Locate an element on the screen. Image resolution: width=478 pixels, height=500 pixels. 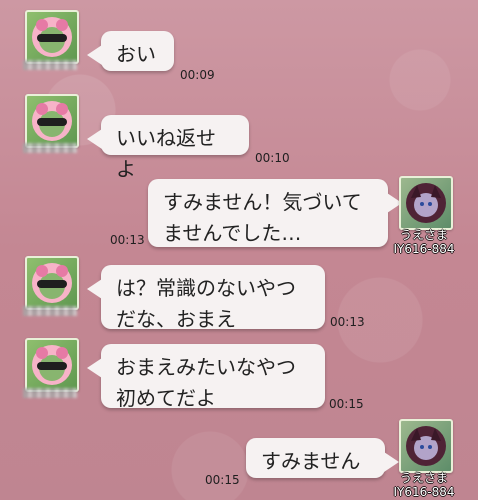
message-bubble: は？常識のないやつだな、おまえ is located at coordinates (206, 298).